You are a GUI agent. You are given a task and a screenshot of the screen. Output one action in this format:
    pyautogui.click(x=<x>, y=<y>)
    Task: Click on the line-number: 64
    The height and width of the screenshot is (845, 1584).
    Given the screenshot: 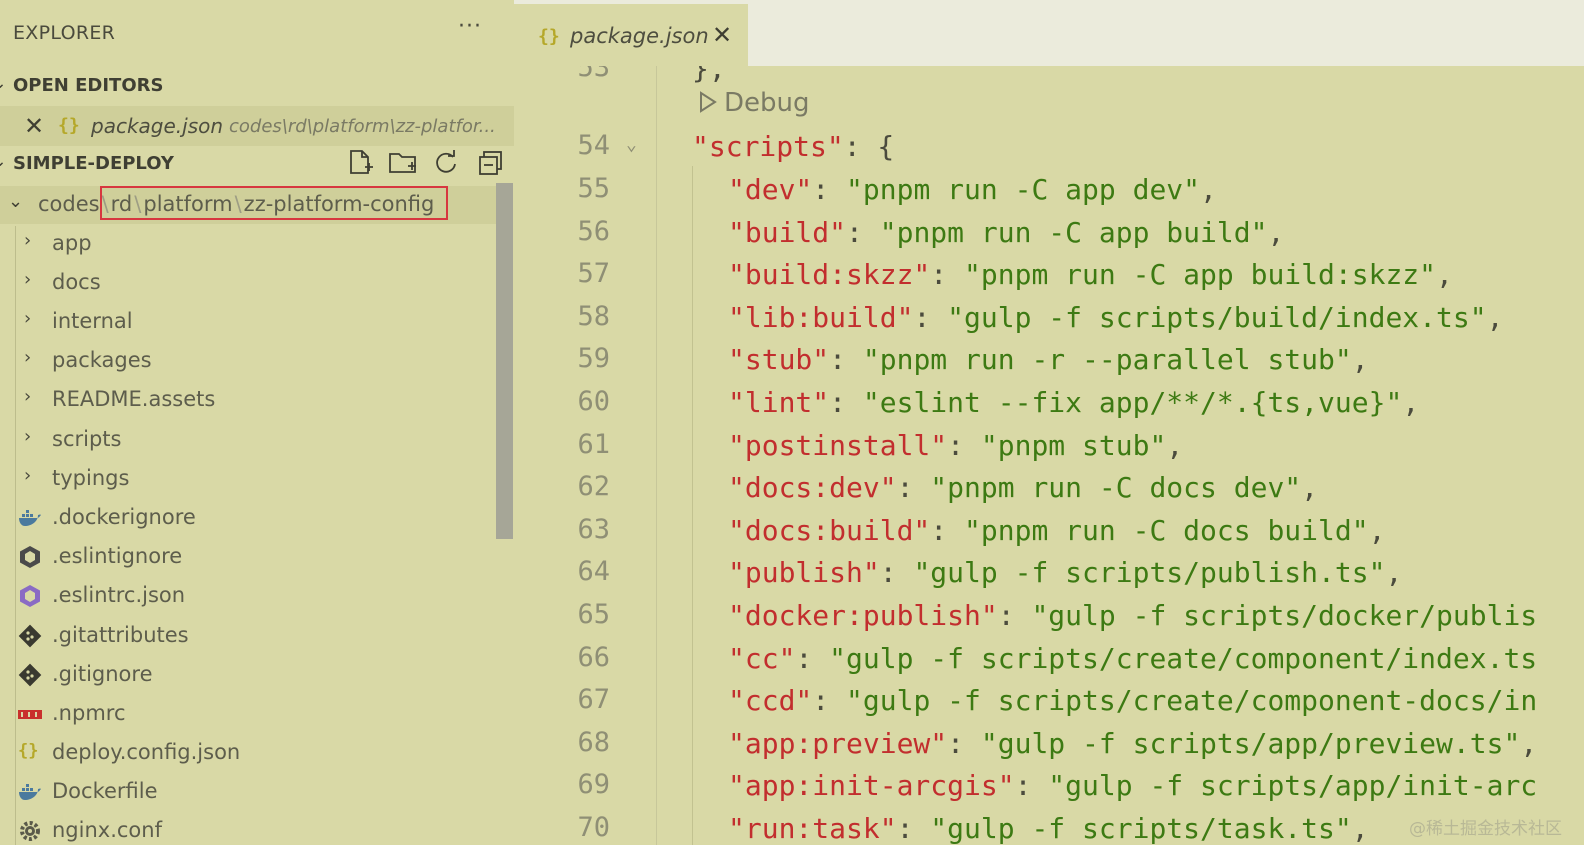 What is the action you would take?
    pyautogui.click(x=593, y=571)
    